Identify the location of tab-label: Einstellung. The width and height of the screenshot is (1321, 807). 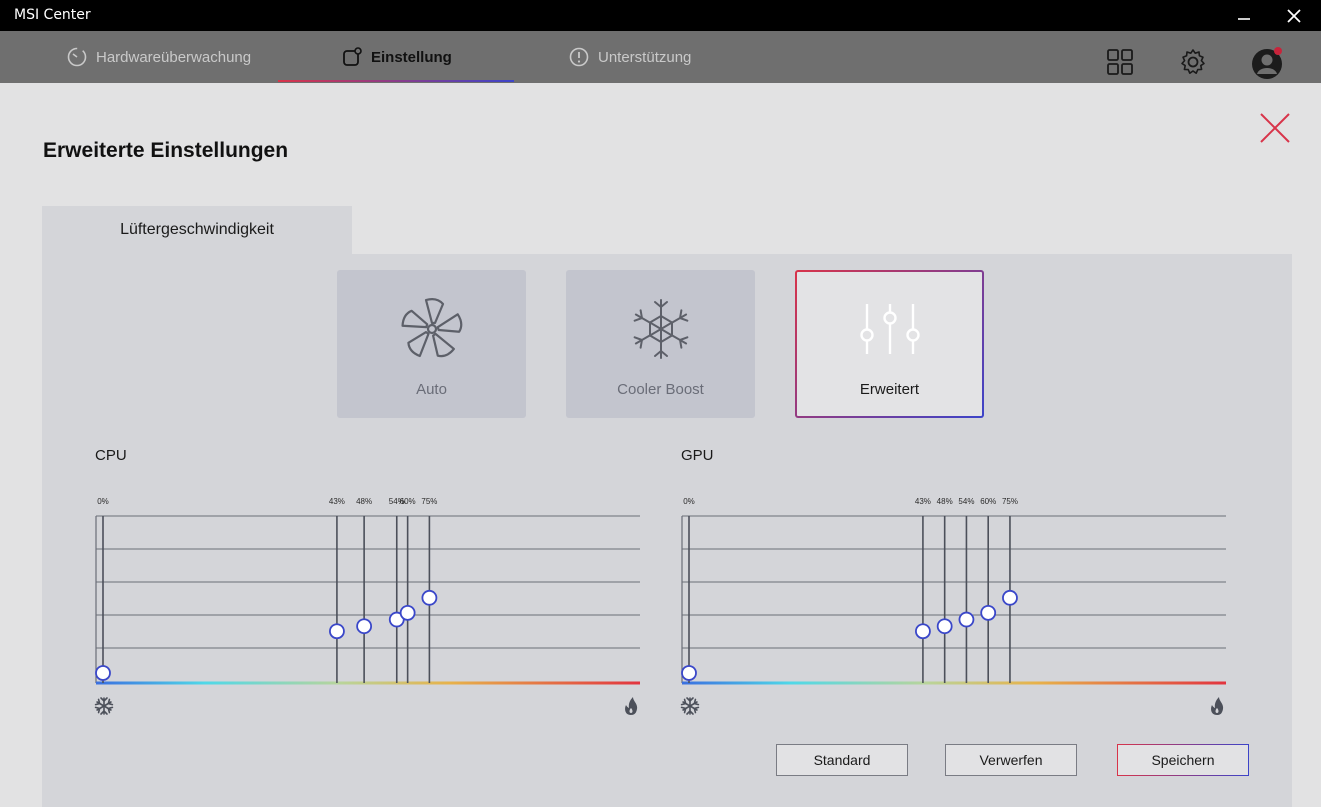
(411, 57).